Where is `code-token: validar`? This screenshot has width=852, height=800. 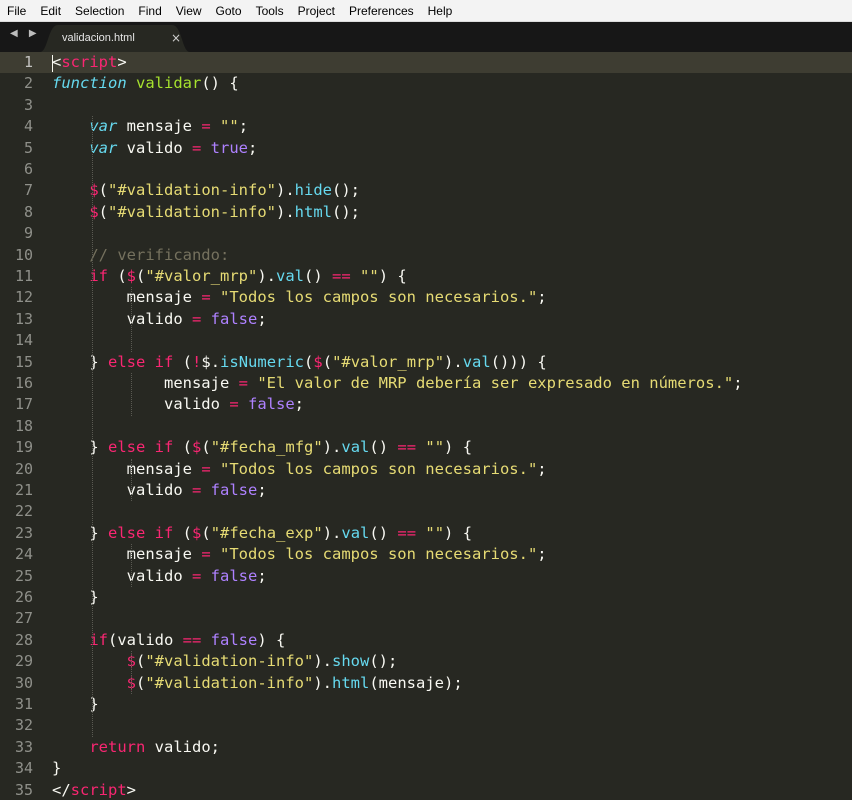
code-token: validar is located at coordinates (169, 83).